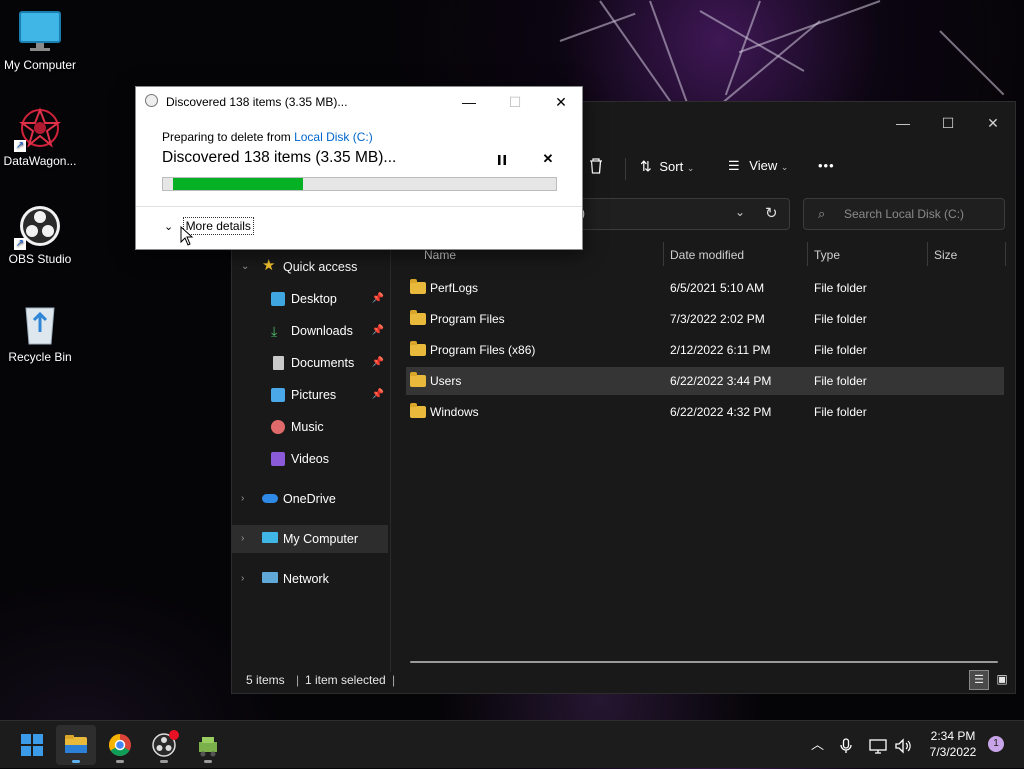 The image size is (1024, 769). Describe the element at coordinates (310, 363) in the screenshot. I see `nav-item-documents: Documents 📌` at that location.